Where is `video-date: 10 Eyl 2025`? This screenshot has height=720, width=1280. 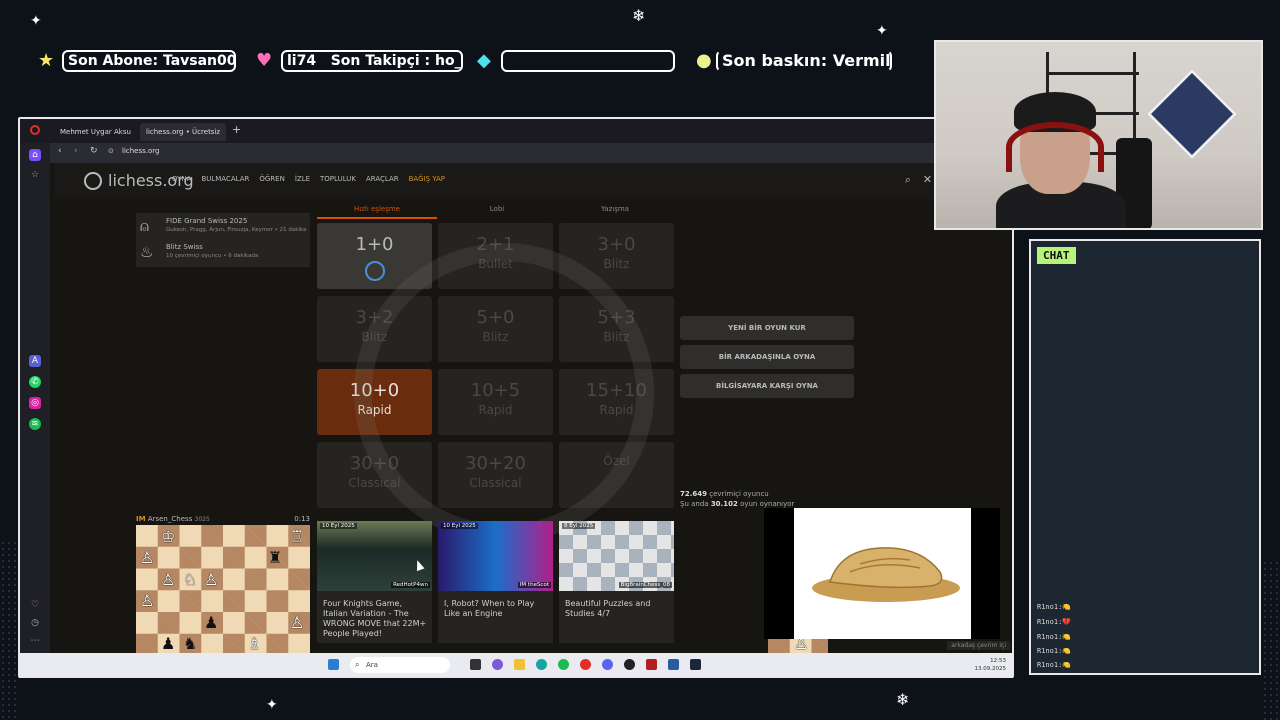 video-date: 10 Eyl 2025 is located at coordinates (338, 526).